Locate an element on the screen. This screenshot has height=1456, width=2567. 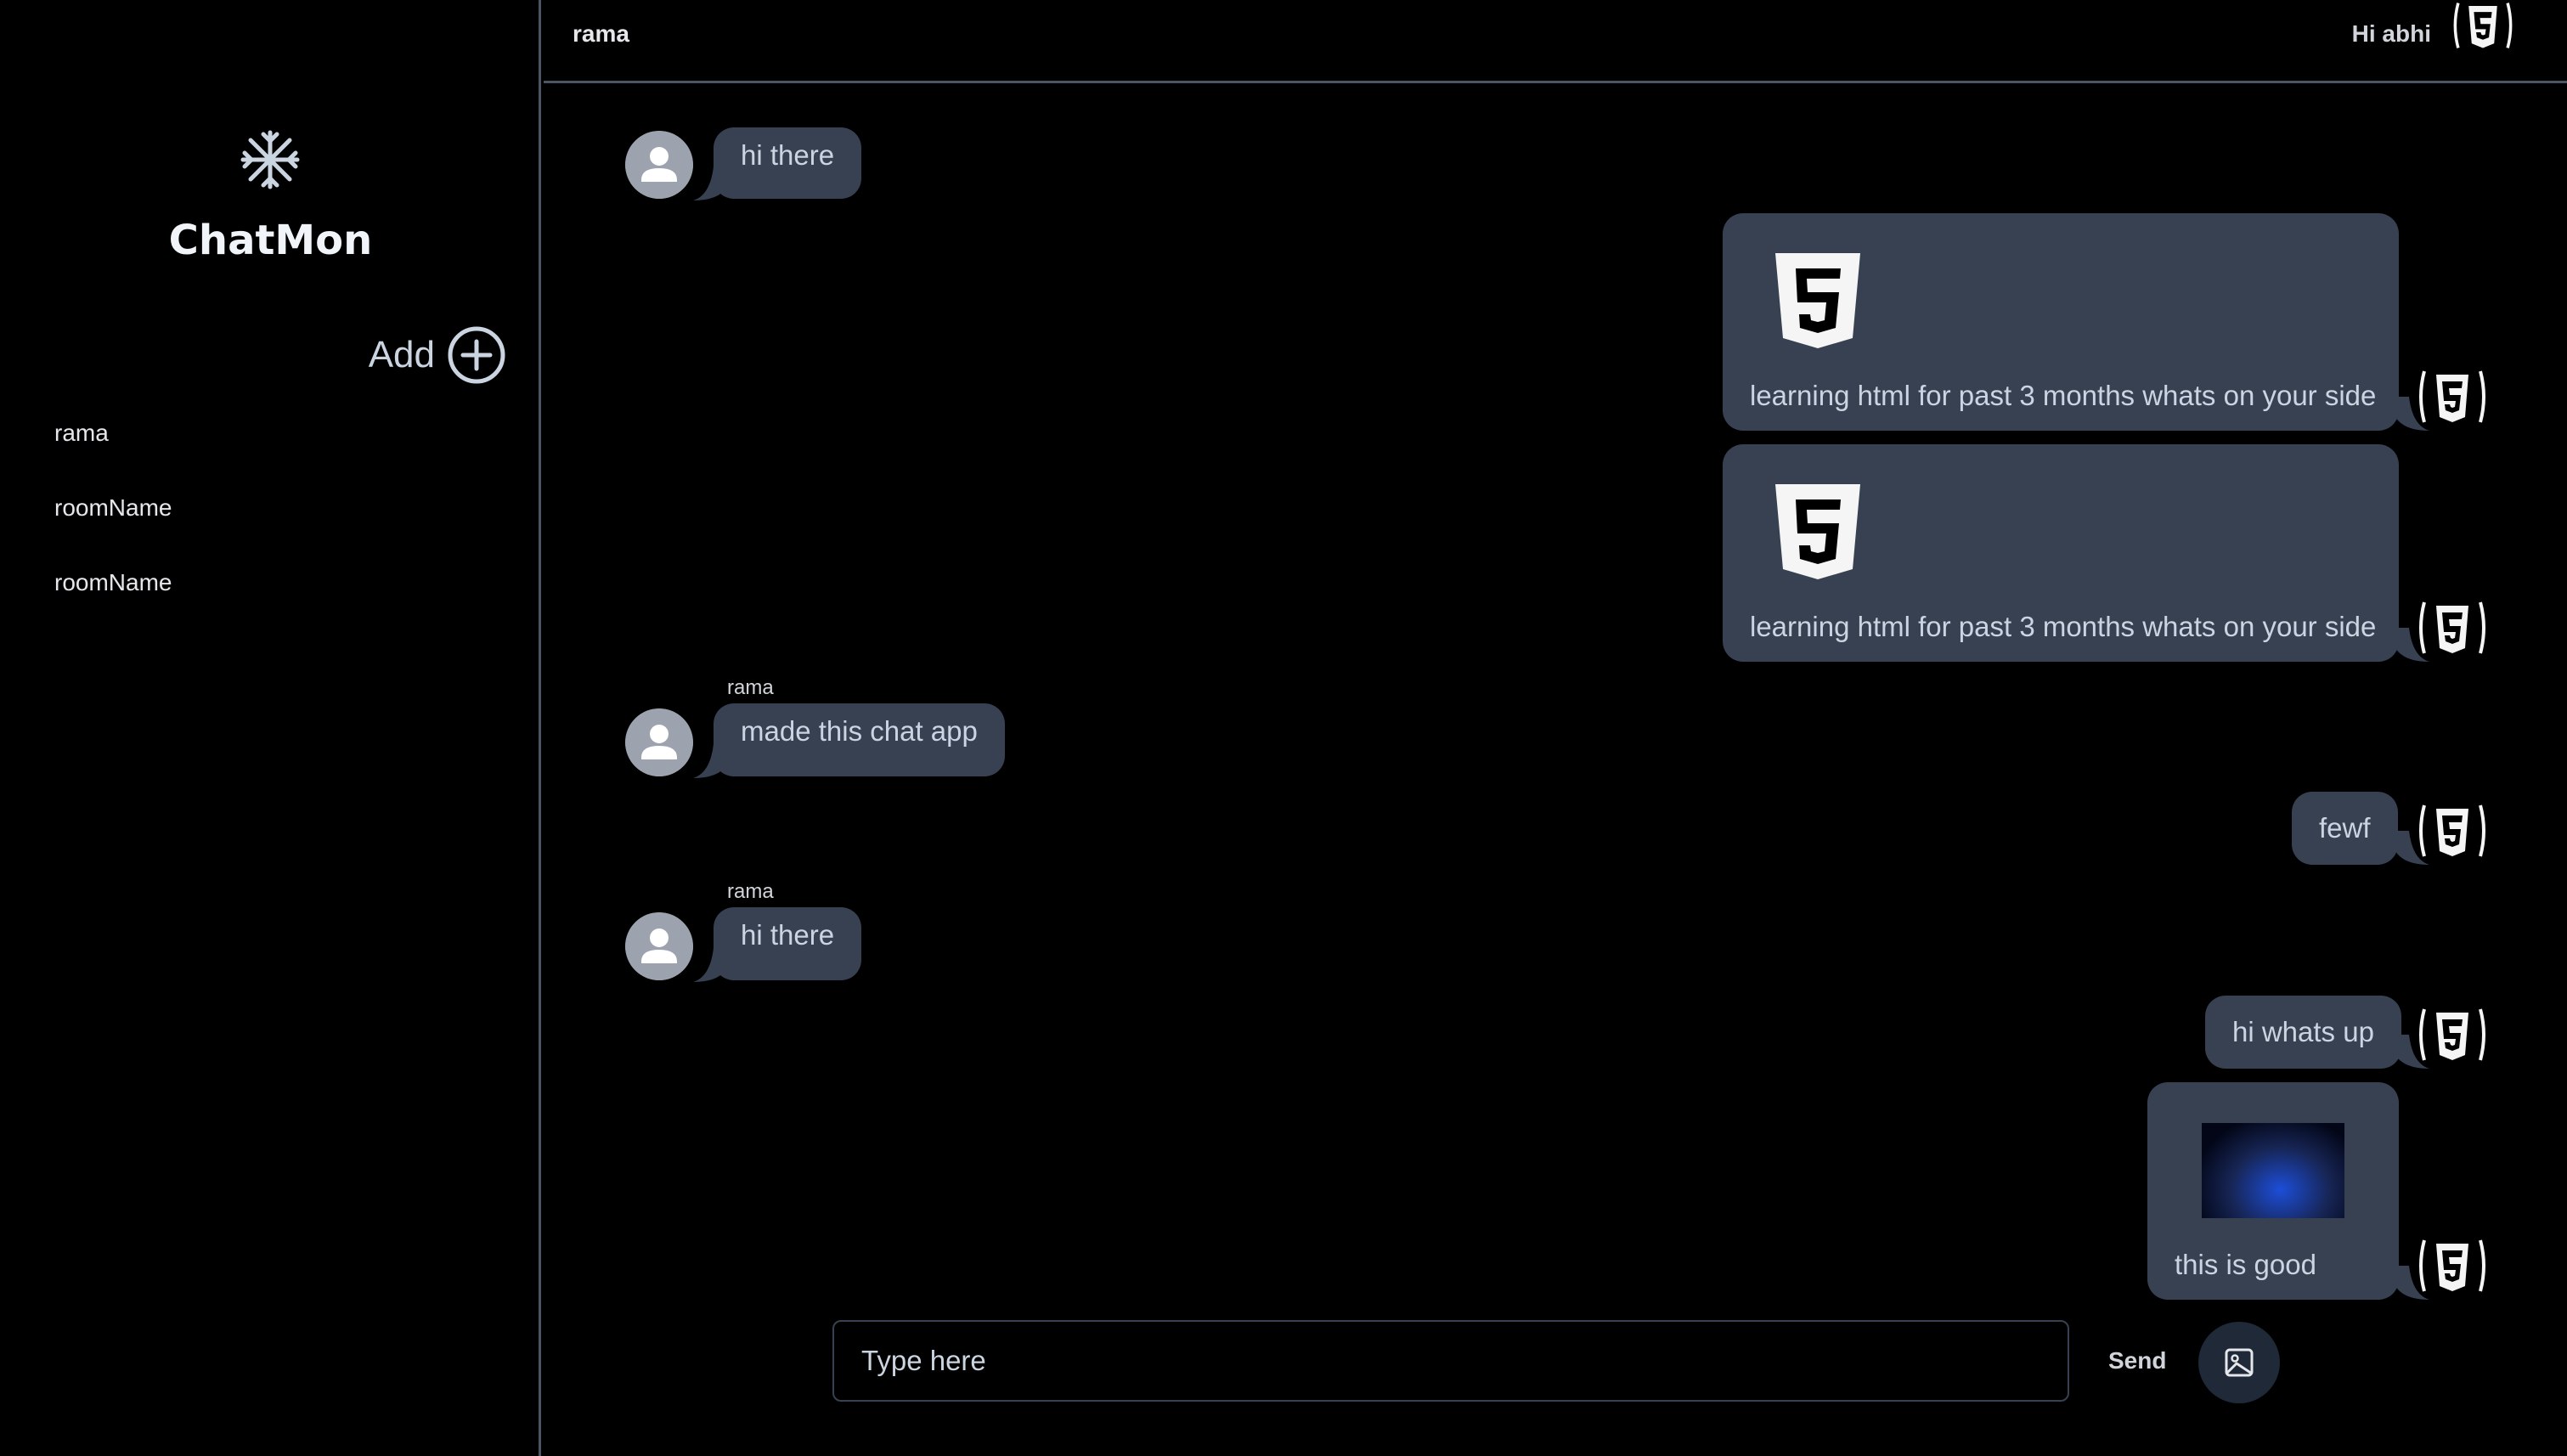
outgoing-message: this is good is located at coordinates (2273, 1191).